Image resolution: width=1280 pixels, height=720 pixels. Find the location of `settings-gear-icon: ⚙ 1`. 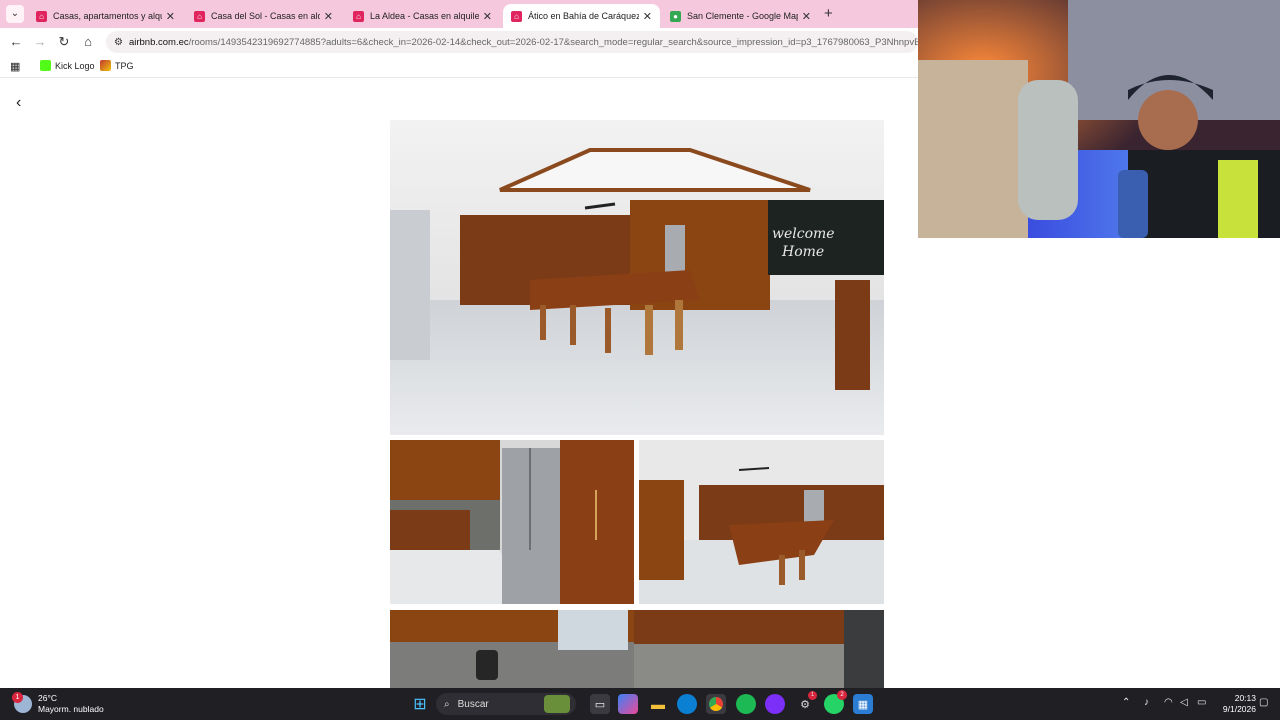

settings-gear-icon: ⚙ 1 is located at coordinates (806, 702).